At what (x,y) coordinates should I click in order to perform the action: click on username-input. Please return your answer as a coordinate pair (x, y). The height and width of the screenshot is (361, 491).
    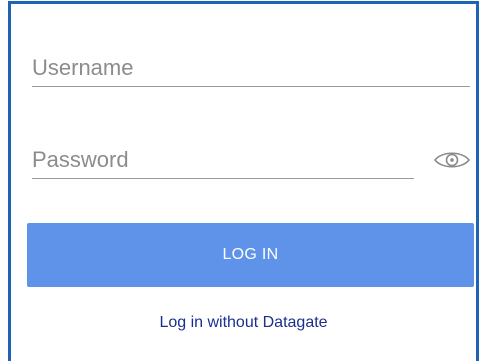
    Looking at the image, I should click on (251, 68).